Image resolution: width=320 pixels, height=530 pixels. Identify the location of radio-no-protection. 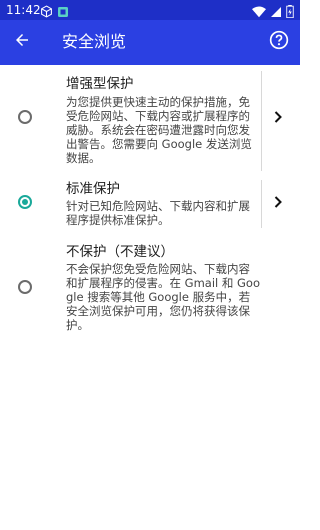
(25, 287).